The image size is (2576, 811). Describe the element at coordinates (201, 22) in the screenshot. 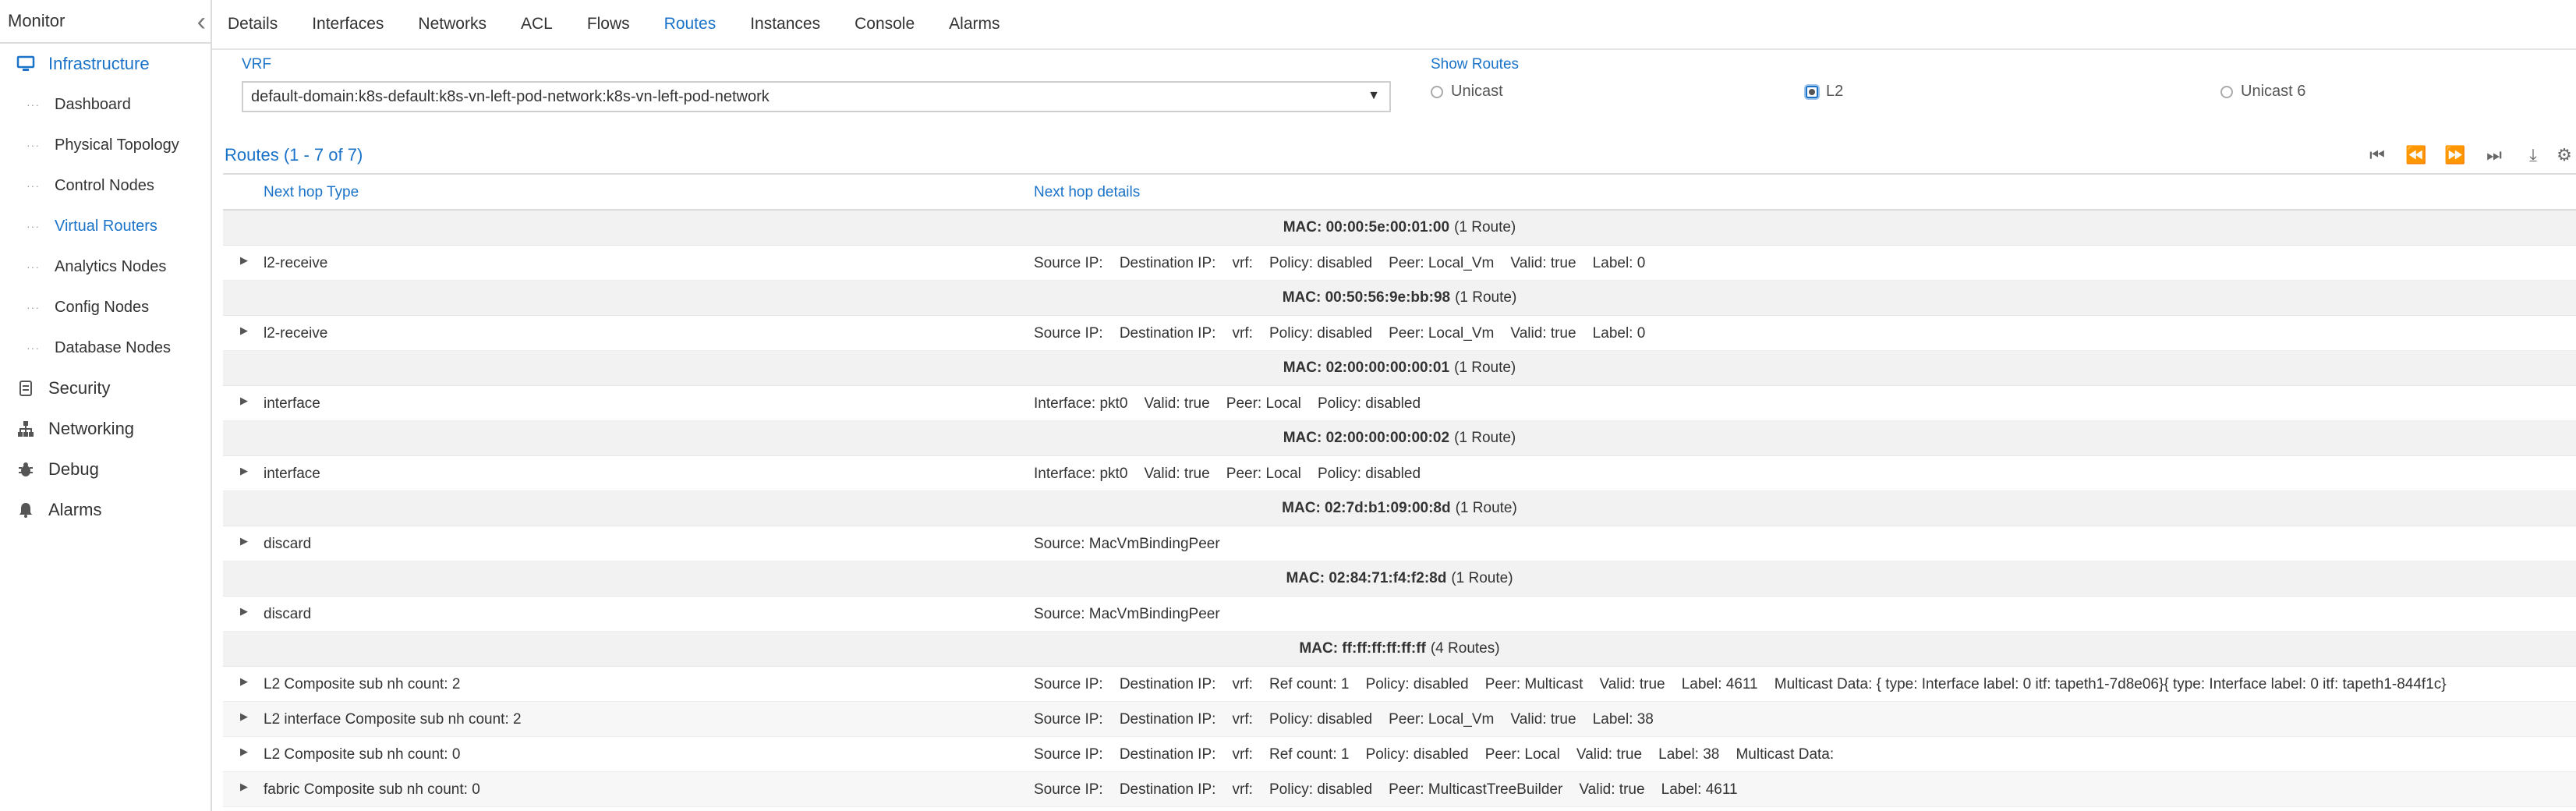

I see `chevron-left-icon: ‹` at that location.